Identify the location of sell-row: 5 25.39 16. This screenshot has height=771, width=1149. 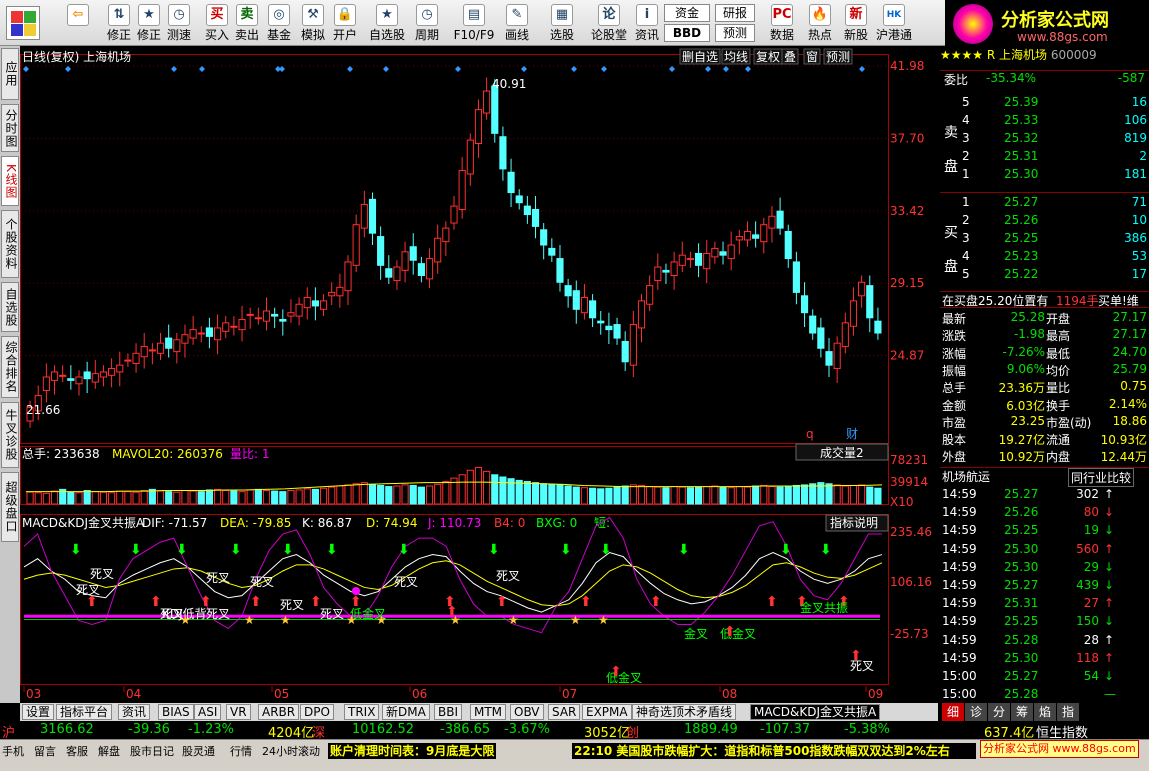
(1044, 103).